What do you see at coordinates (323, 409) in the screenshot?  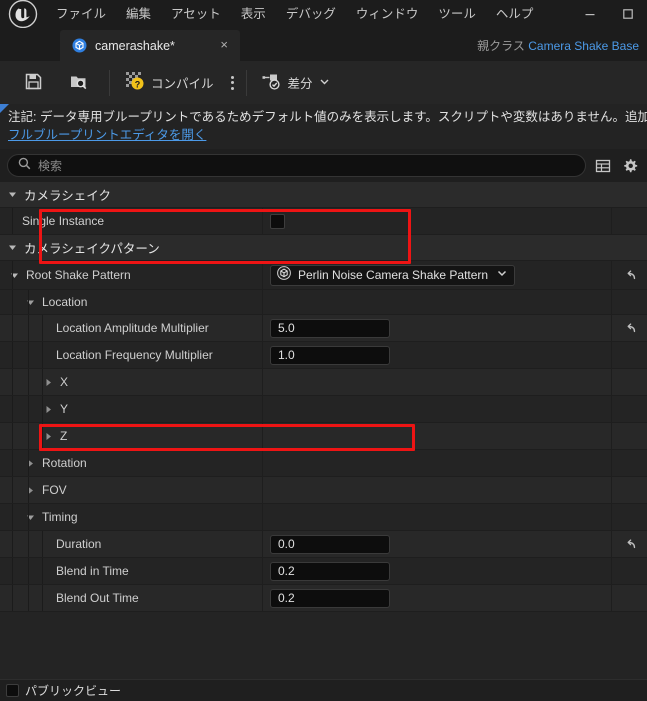 I see `property-group-y: Y` at bounding box center [323, 409].